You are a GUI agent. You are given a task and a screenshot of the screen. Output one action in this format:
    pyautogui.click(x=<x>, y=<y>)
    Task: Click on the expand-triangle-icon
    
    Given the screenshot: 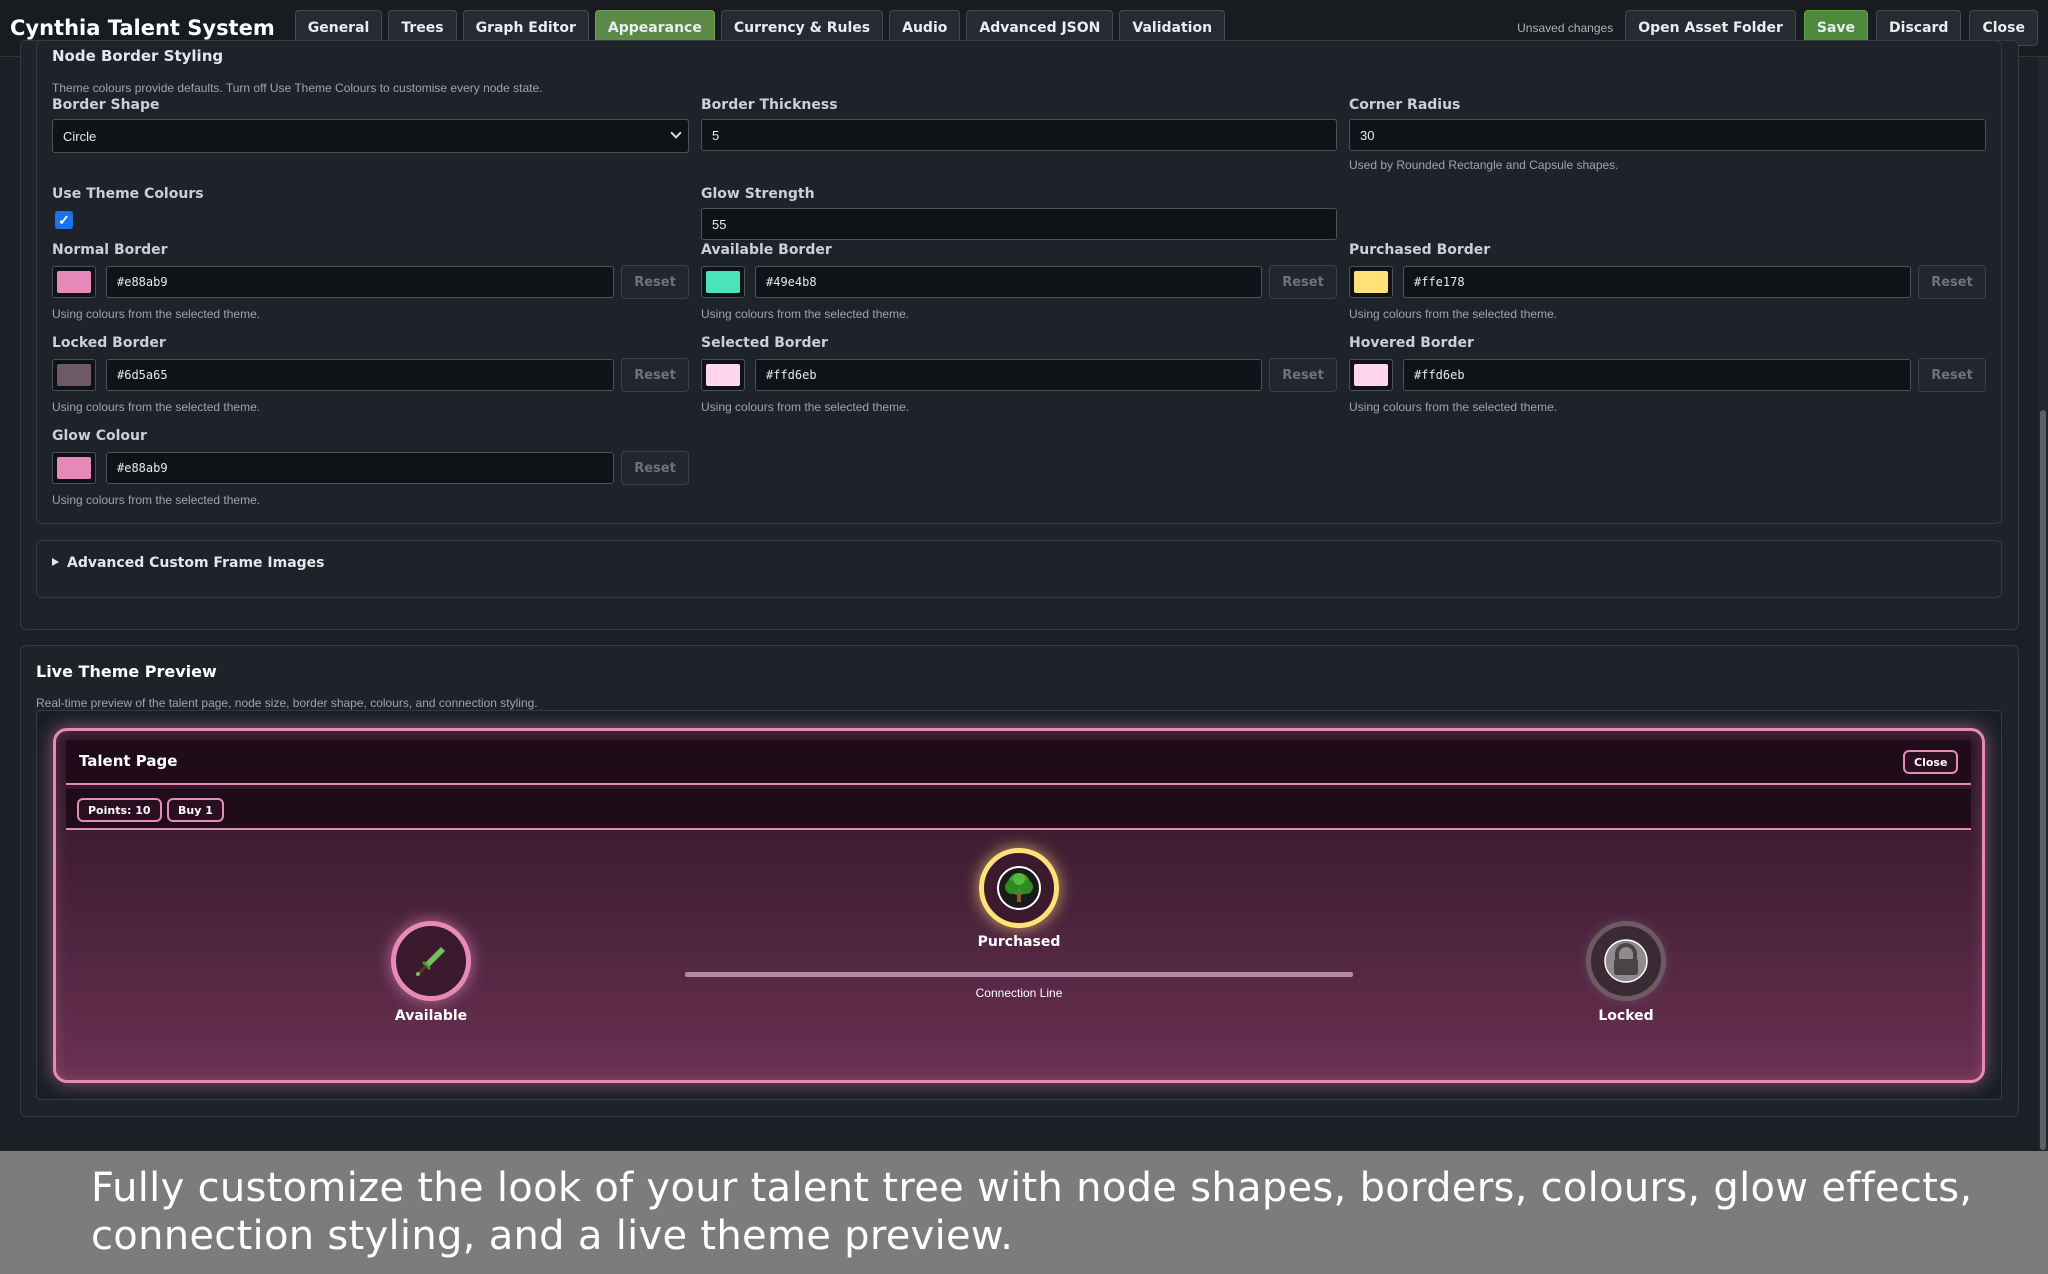 What is the action you would take?
    pyautogui.click(x=55, y=562)
    